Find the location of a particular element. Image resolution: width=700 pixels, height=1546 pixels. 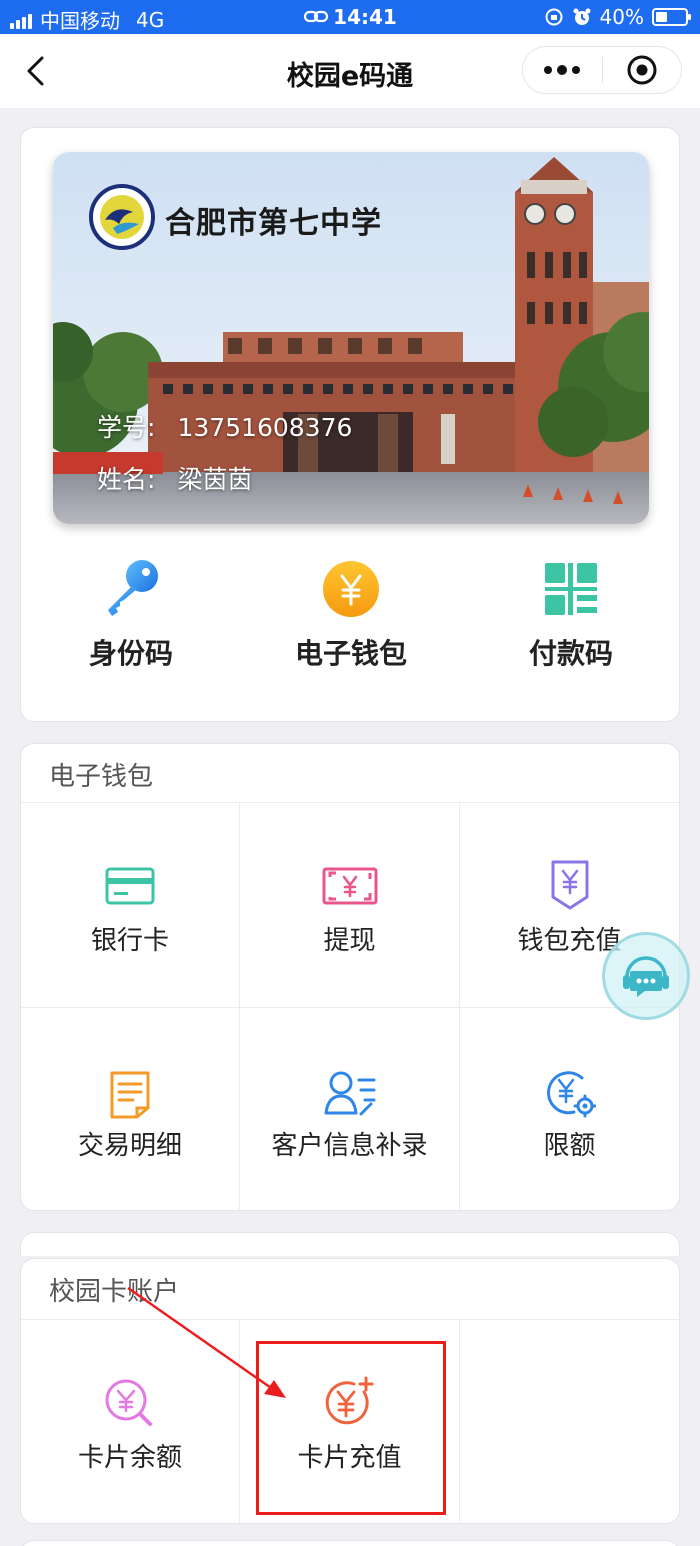

e-wallet-section-title: 电子钱包 is located at coordinates (101, 777).